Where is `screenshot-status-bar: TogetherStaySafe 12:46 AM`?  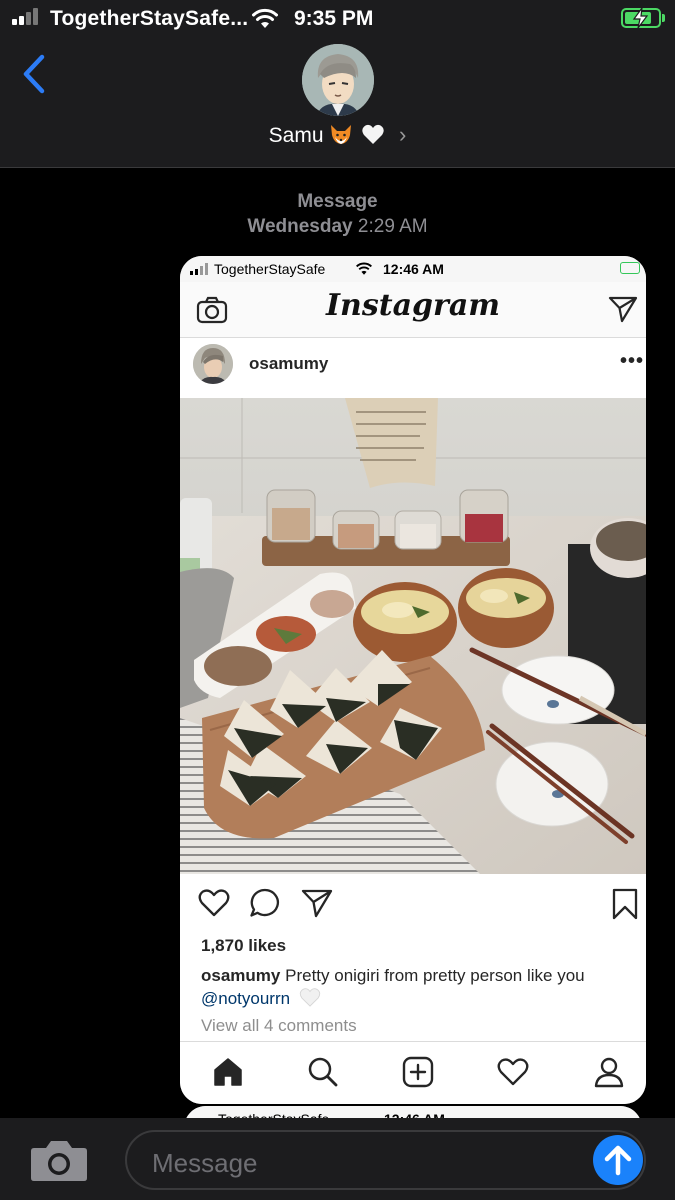 screenshot-status-bar: TogetherStaySafe 12:46 AM is located at coordinates (413, 269).